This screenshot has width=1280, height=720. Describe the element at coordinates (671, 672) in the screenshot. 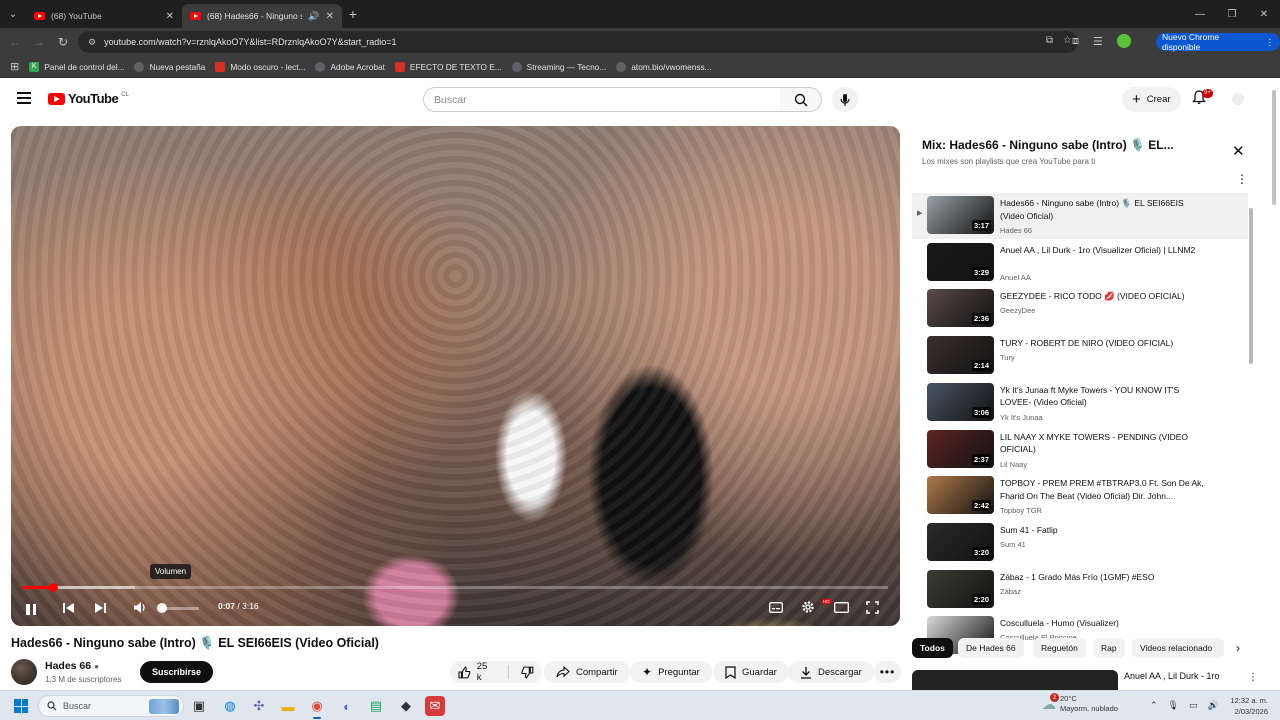

I see `ask-button: ✦ Preguntar` at that location.